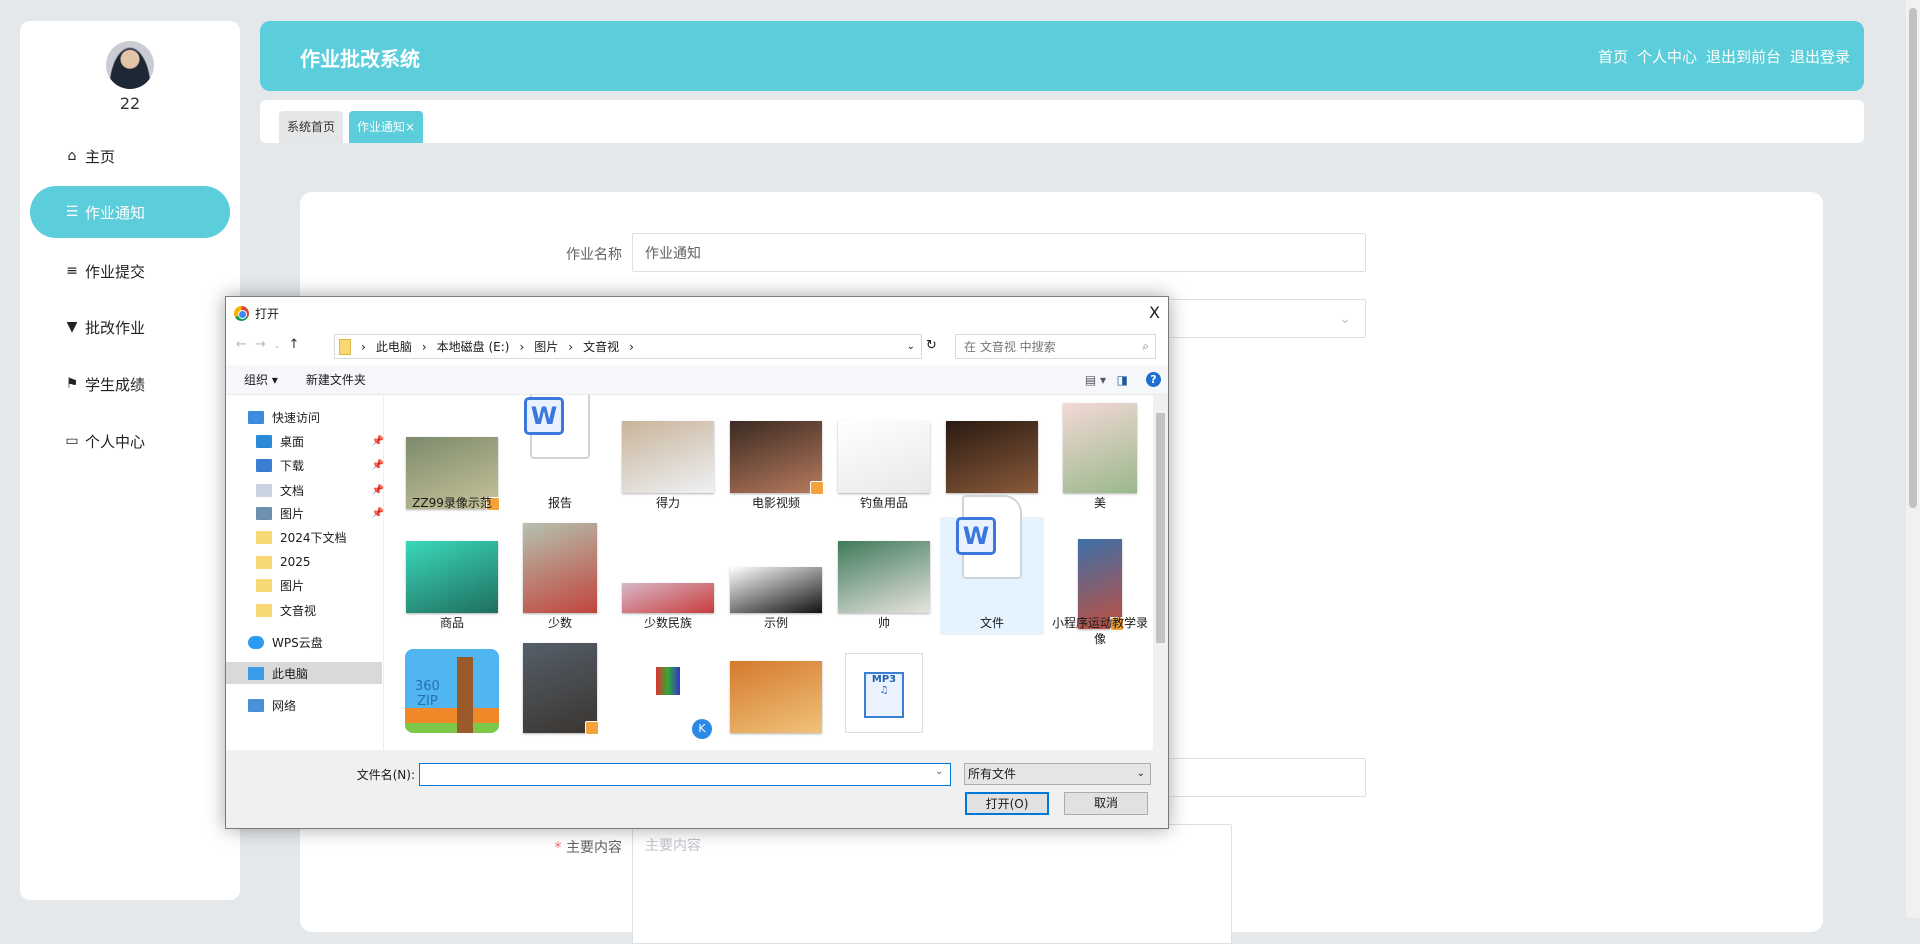 The height and width of the screenshot is (944, 1920). Describe the element at coordinates (670, 699) in the screenshot. I see `app-image-thumbnail: K` at that location.